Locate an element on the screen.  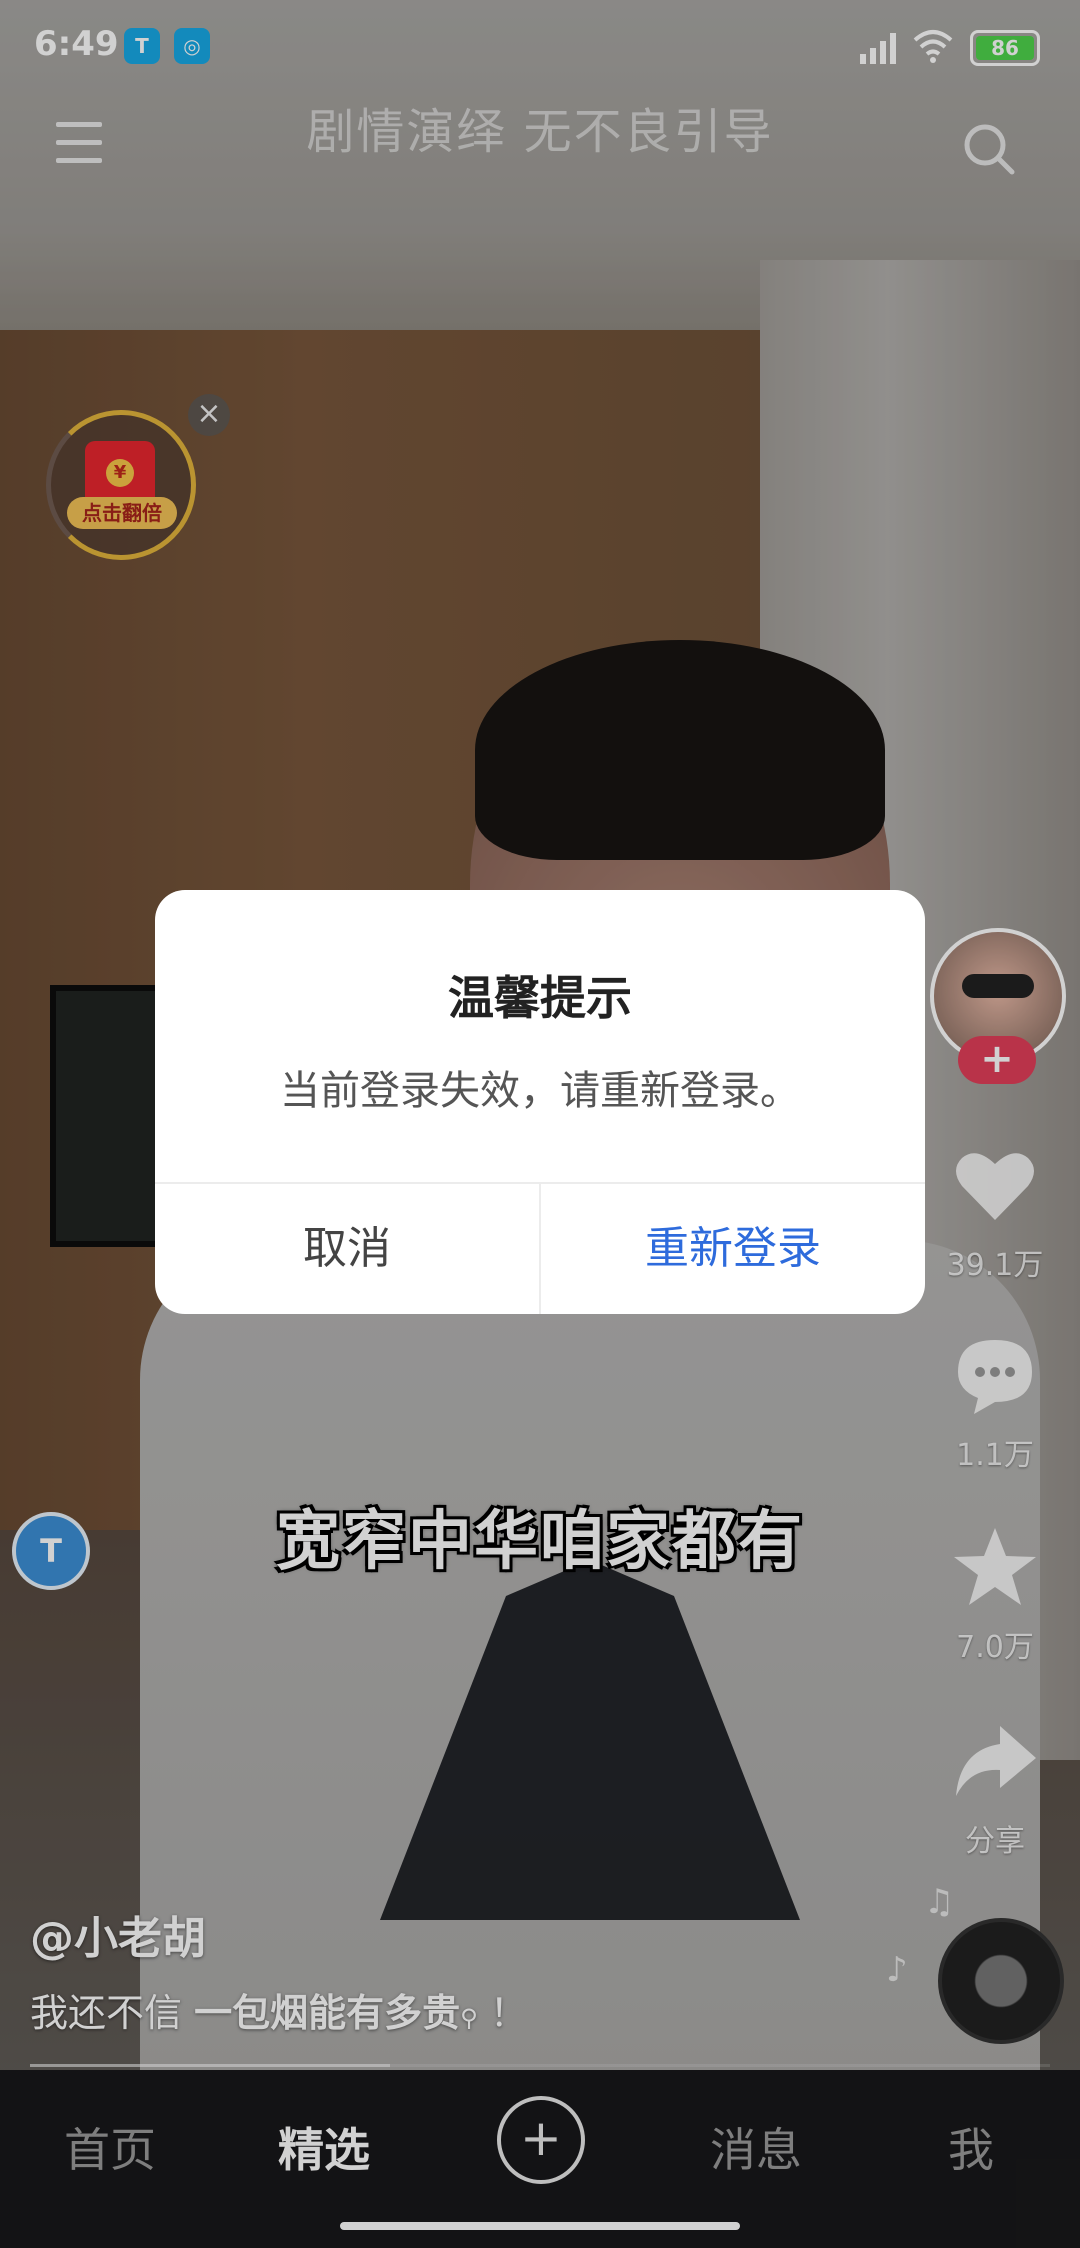
dialog-message: 当前登录失效，请重新登录。 is located at coordinates (540, 1091).